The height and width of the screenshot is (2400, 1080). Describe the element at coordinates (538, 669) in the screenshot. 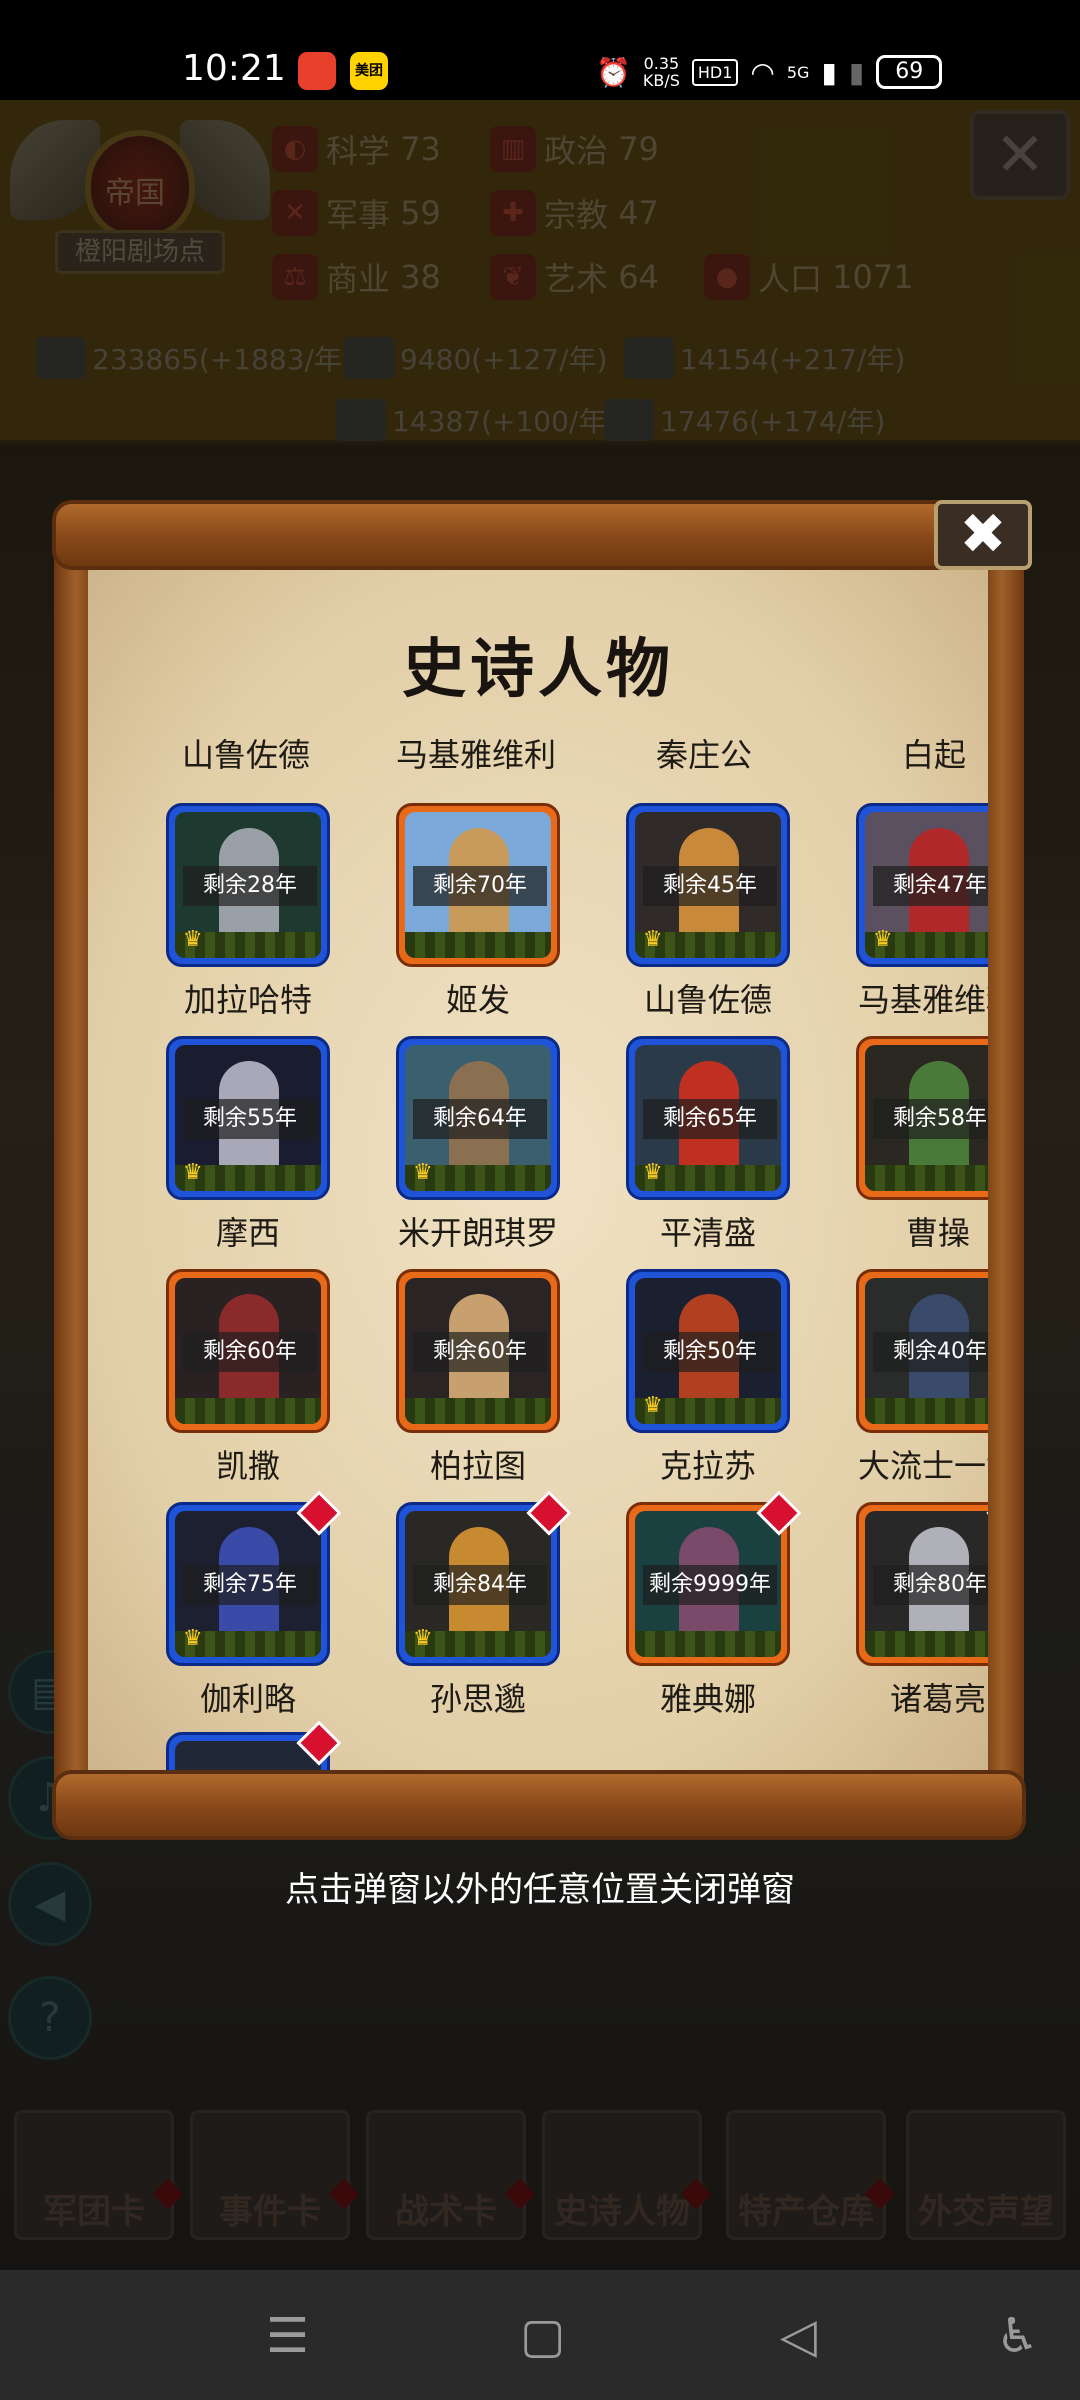

I see `dialog-title: 史诗人物` at that location.